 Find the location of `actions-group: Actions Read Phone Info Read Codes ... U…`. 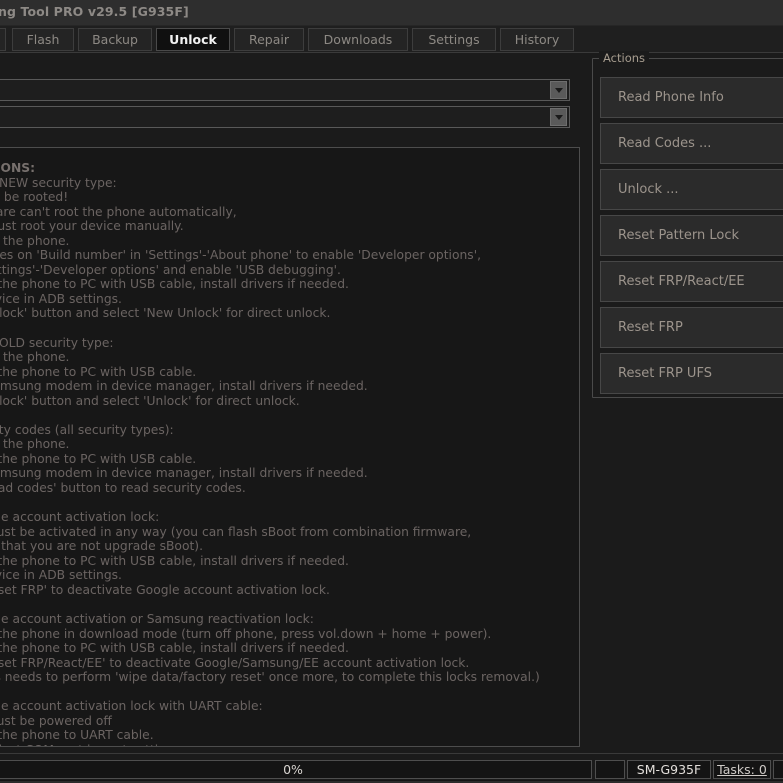

actions-group: Actions Read Phone Info Read Codes ... U… is located at coordinates (687, 224).